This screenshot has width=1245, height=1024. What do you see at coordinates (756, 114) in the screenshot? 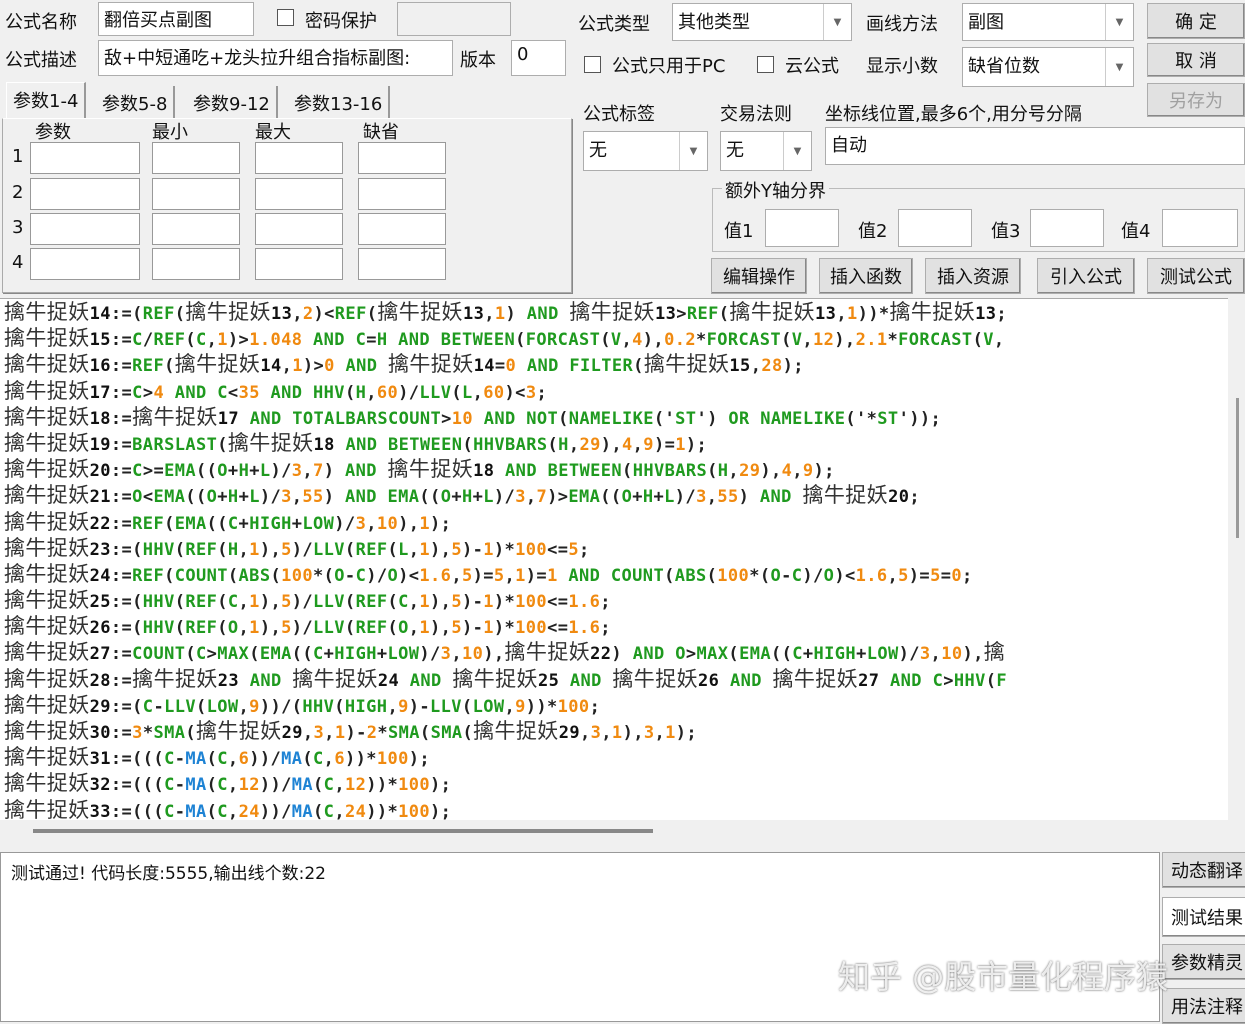
I see `trade-rule-label: 交易法则` at bounding box center [756, 114].